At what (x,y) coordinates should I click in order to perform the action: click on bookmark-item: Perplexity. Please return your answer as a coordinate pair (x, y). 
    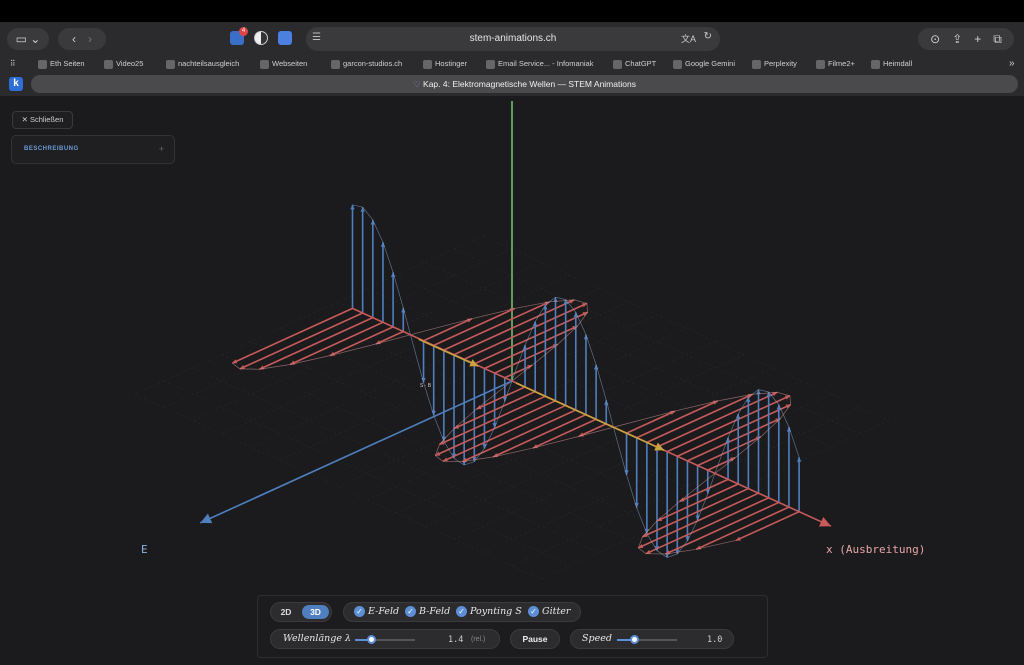
    Looking at the image, I should click on (774, 64).